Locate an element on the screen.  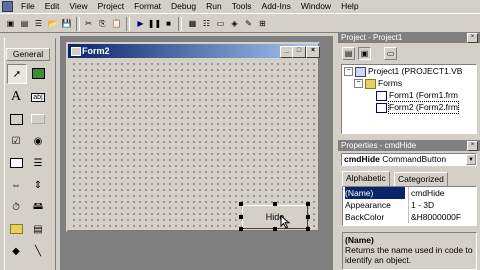
menu-file: File is located at coordinates (28, 6).